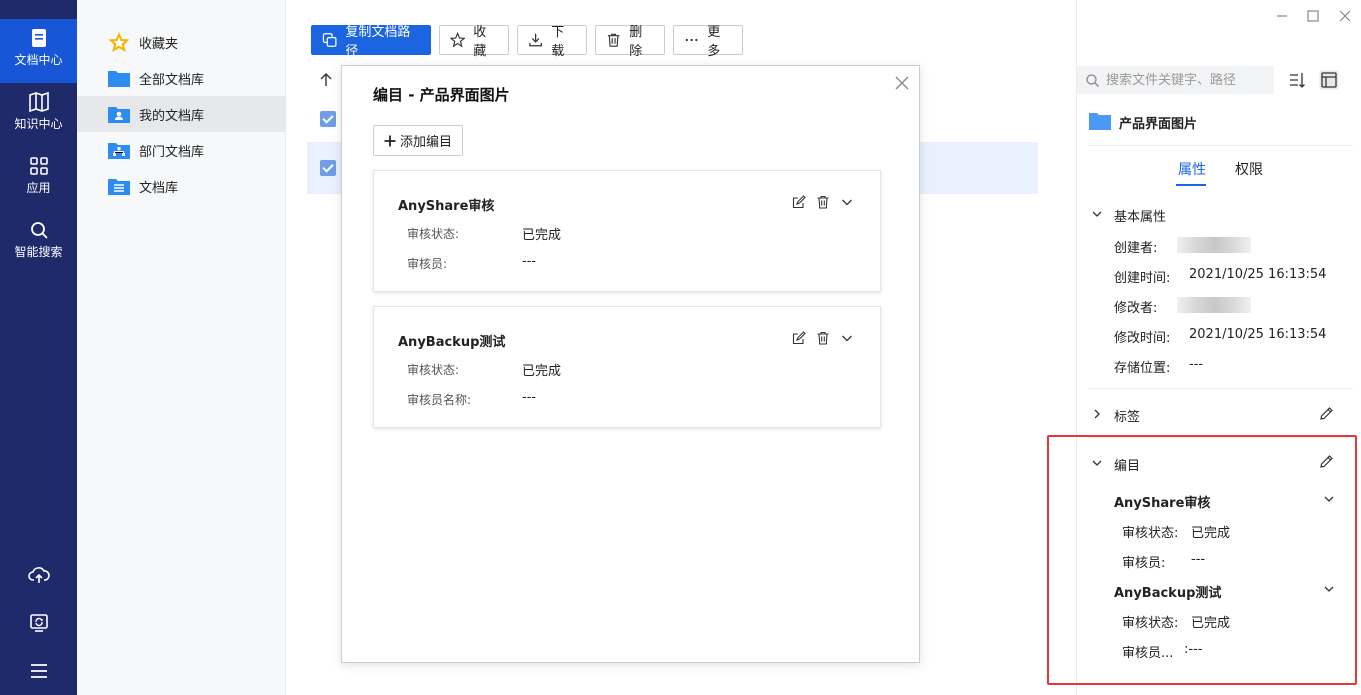 This screenshot has width=1361, height=695. What do you see at coordinates (427, 264) in the screenshot?
I see `catalog-field-label: 审核员:` at bounding box center [427, 264].